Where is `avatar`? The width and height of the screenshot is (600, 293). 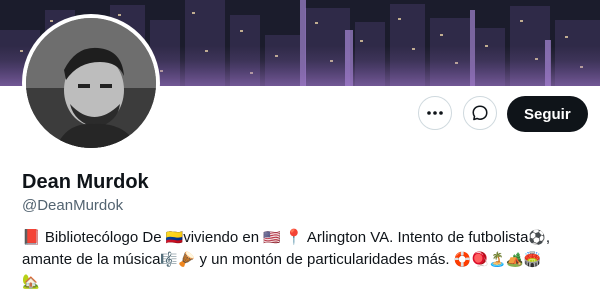 avatar is located at coordinates (91, 83).